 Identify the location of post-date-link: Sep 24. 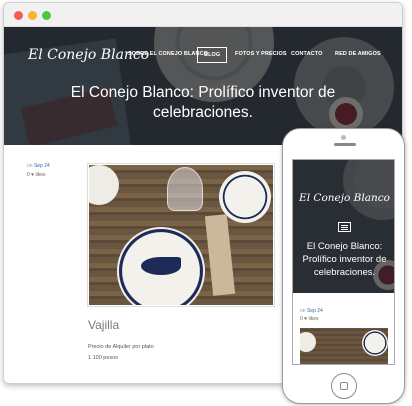
(42, 166).